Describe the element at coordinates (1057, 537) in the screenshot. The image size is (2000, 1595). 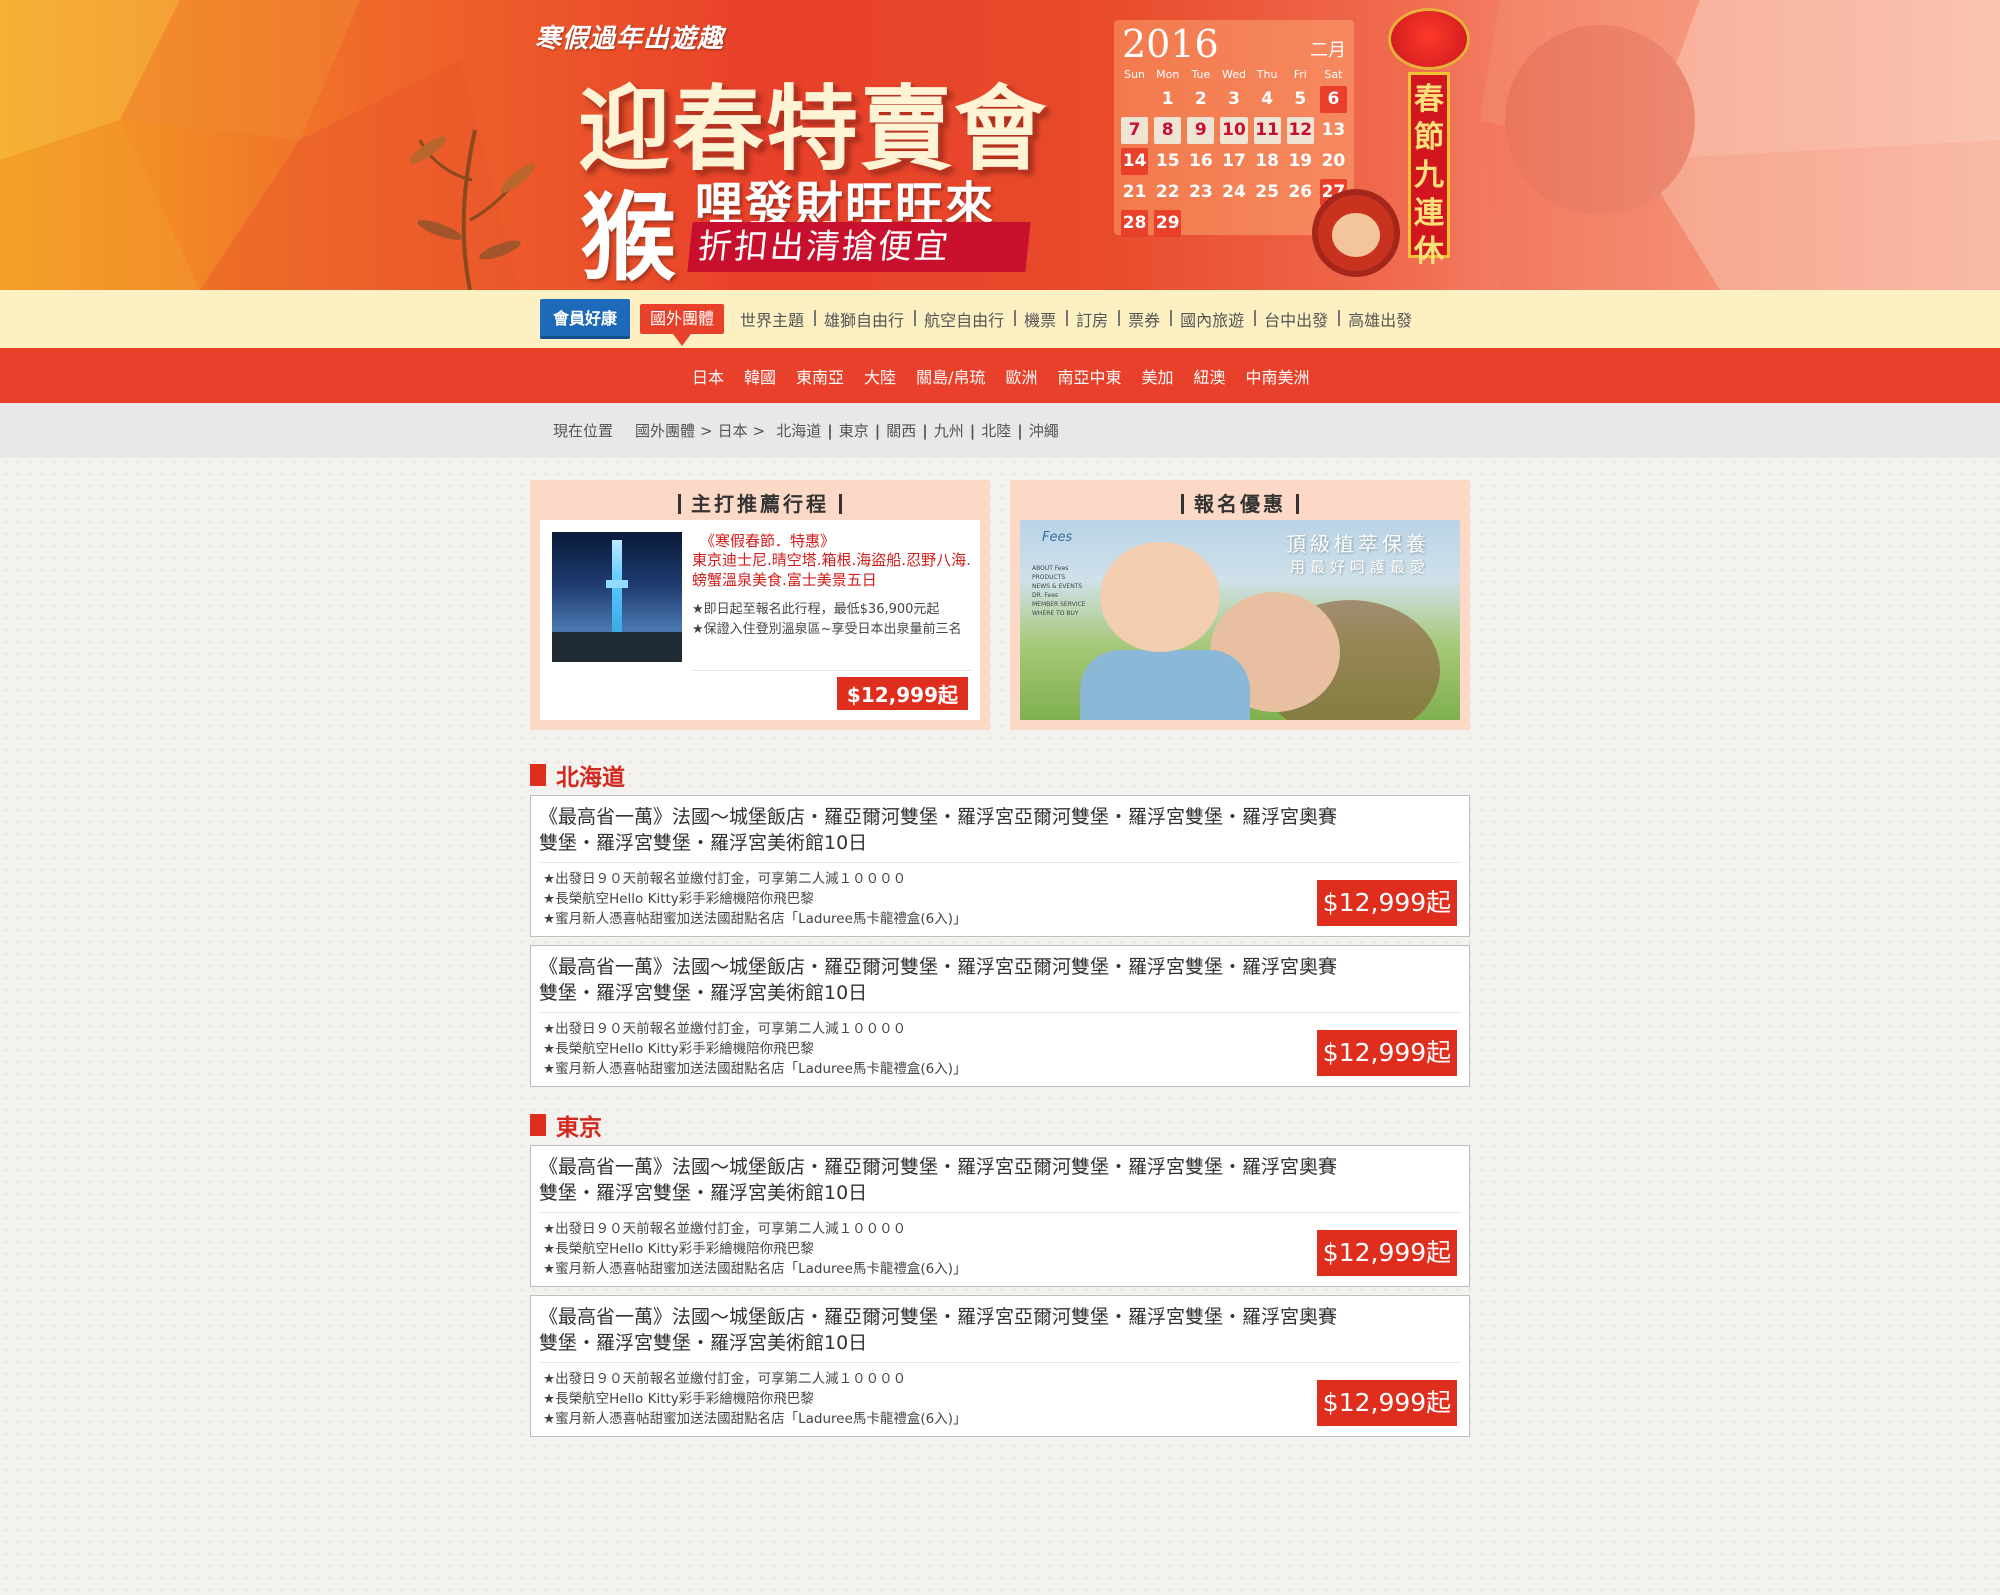
I see `promo-logo: Fees` at that location.